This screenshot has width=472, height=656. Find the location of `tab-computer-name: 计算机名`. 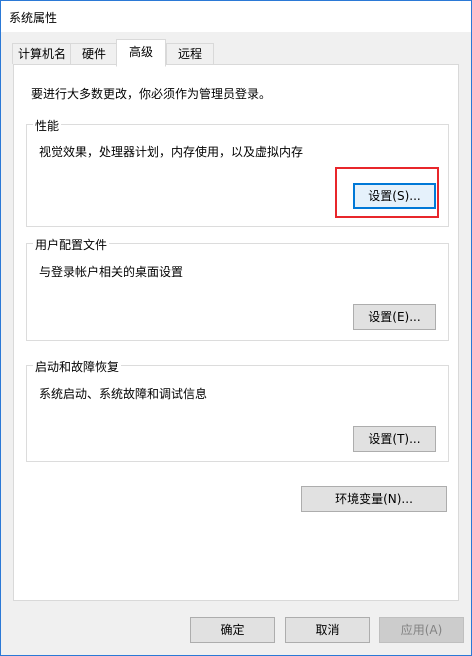

tab-computer-name: 计算机名 is located at coordinates (42, 53).